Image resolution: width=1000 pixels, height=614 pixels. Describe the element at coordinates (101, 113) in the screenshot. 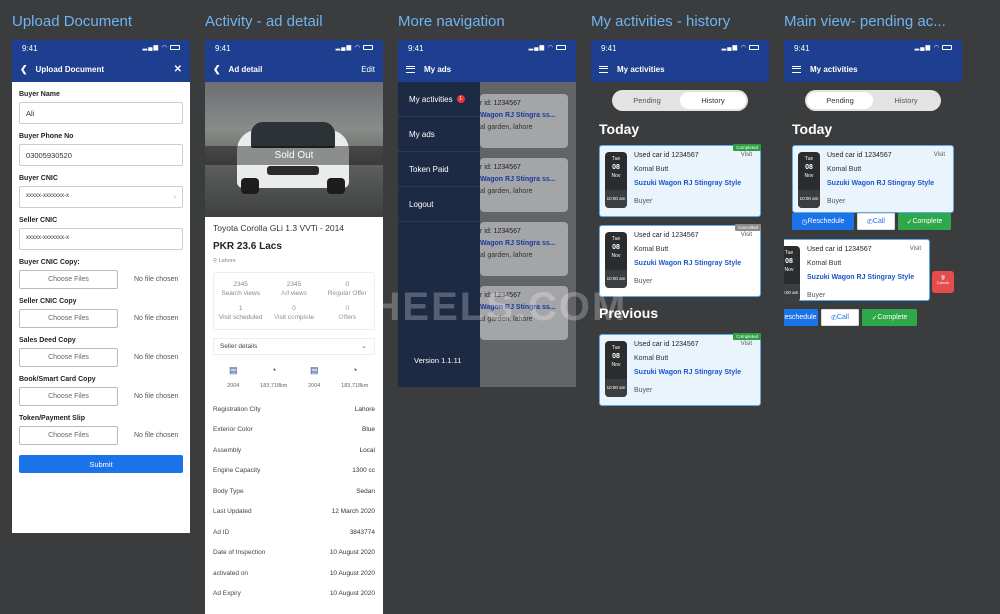

I see `buyer-name-input: Ali` at that location.